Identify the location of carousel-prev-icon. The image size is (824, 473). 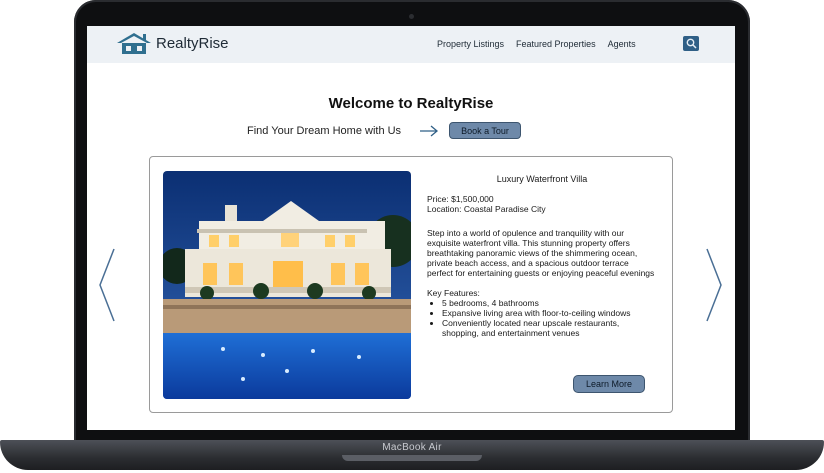
(107, 285).